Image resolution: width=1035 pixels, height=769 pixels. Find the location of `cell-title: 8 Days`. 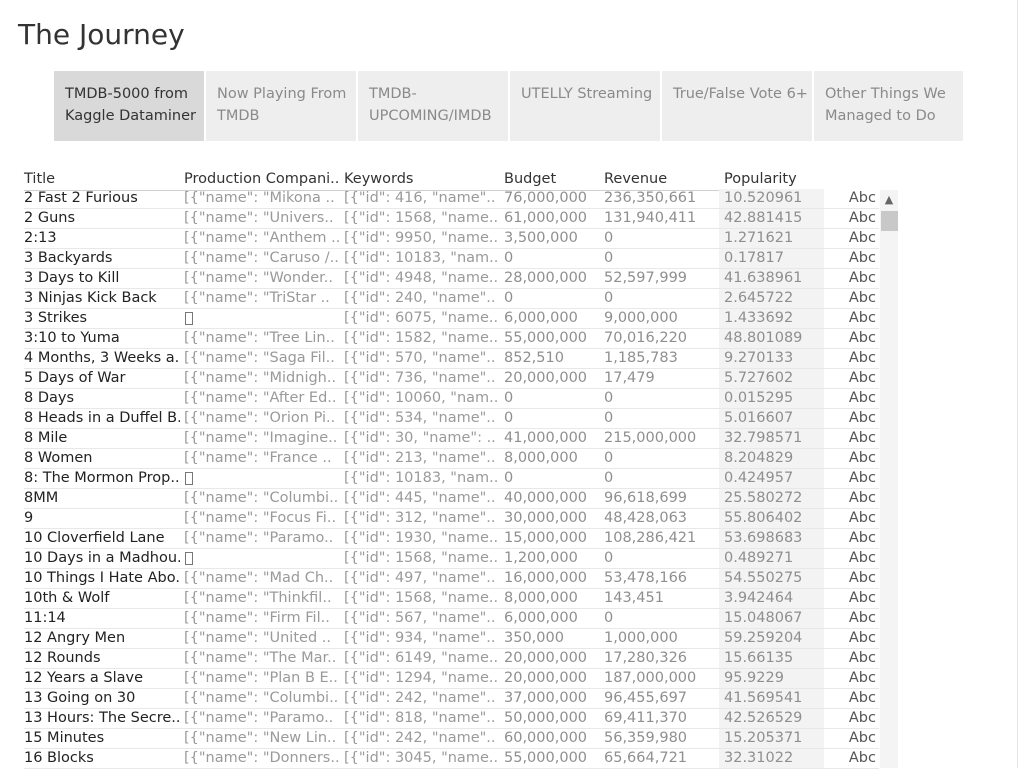

cell-title: 8 Days is located at coordinates (49, 398).